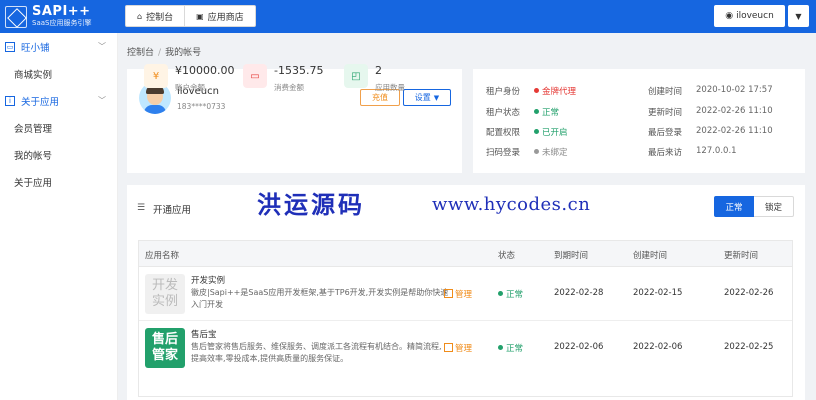  Describe the element at coordinates (58, 73) in the screenshot. I see `sidebar-item-mall-instance: 商城实例` at that location.